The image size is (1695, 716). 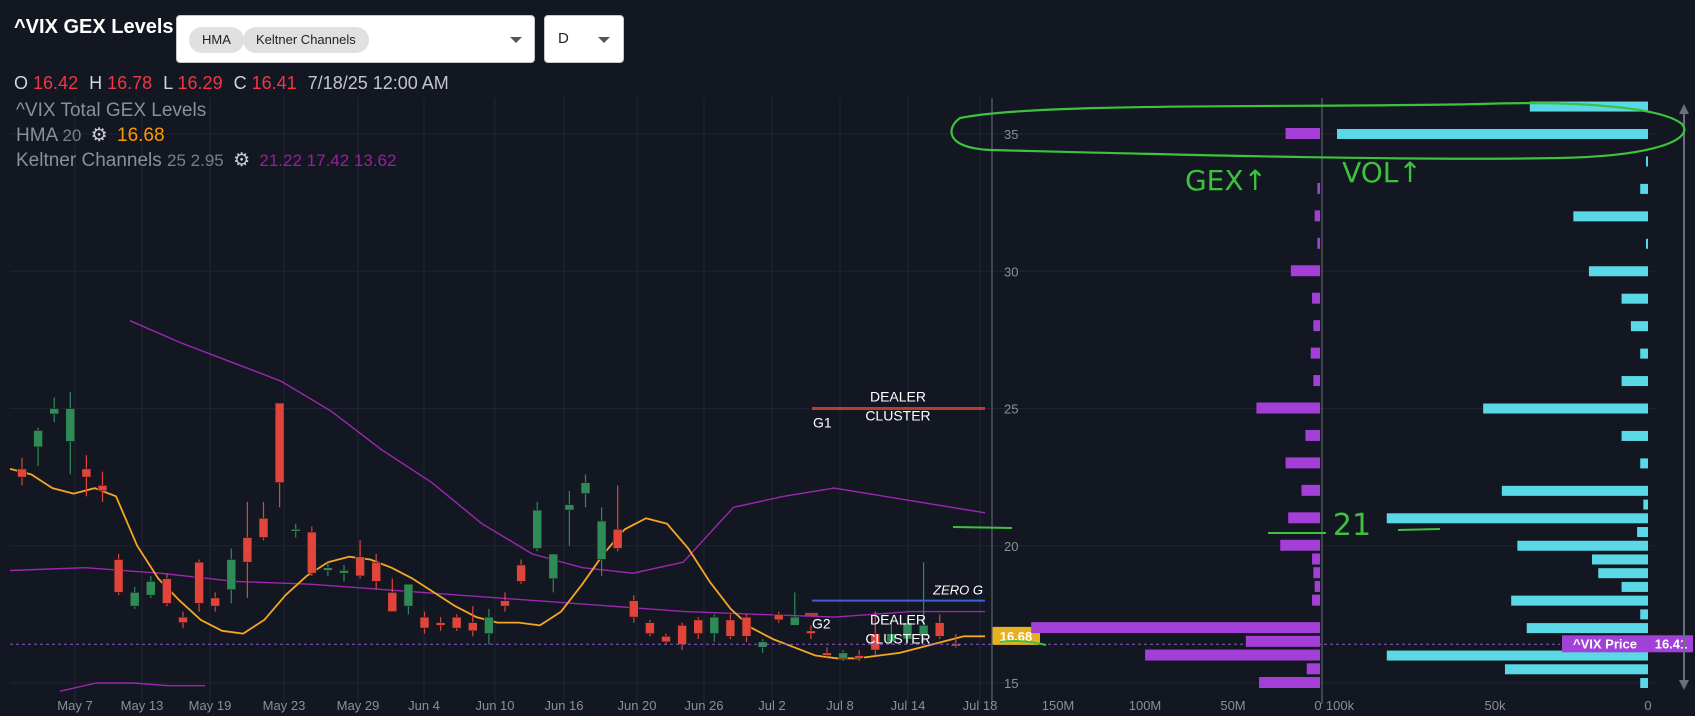 What do you see at coordinates (980, 705) in the screenshot?
I see `x-tick-label: Jul 18` at bounding box center [980, 705].